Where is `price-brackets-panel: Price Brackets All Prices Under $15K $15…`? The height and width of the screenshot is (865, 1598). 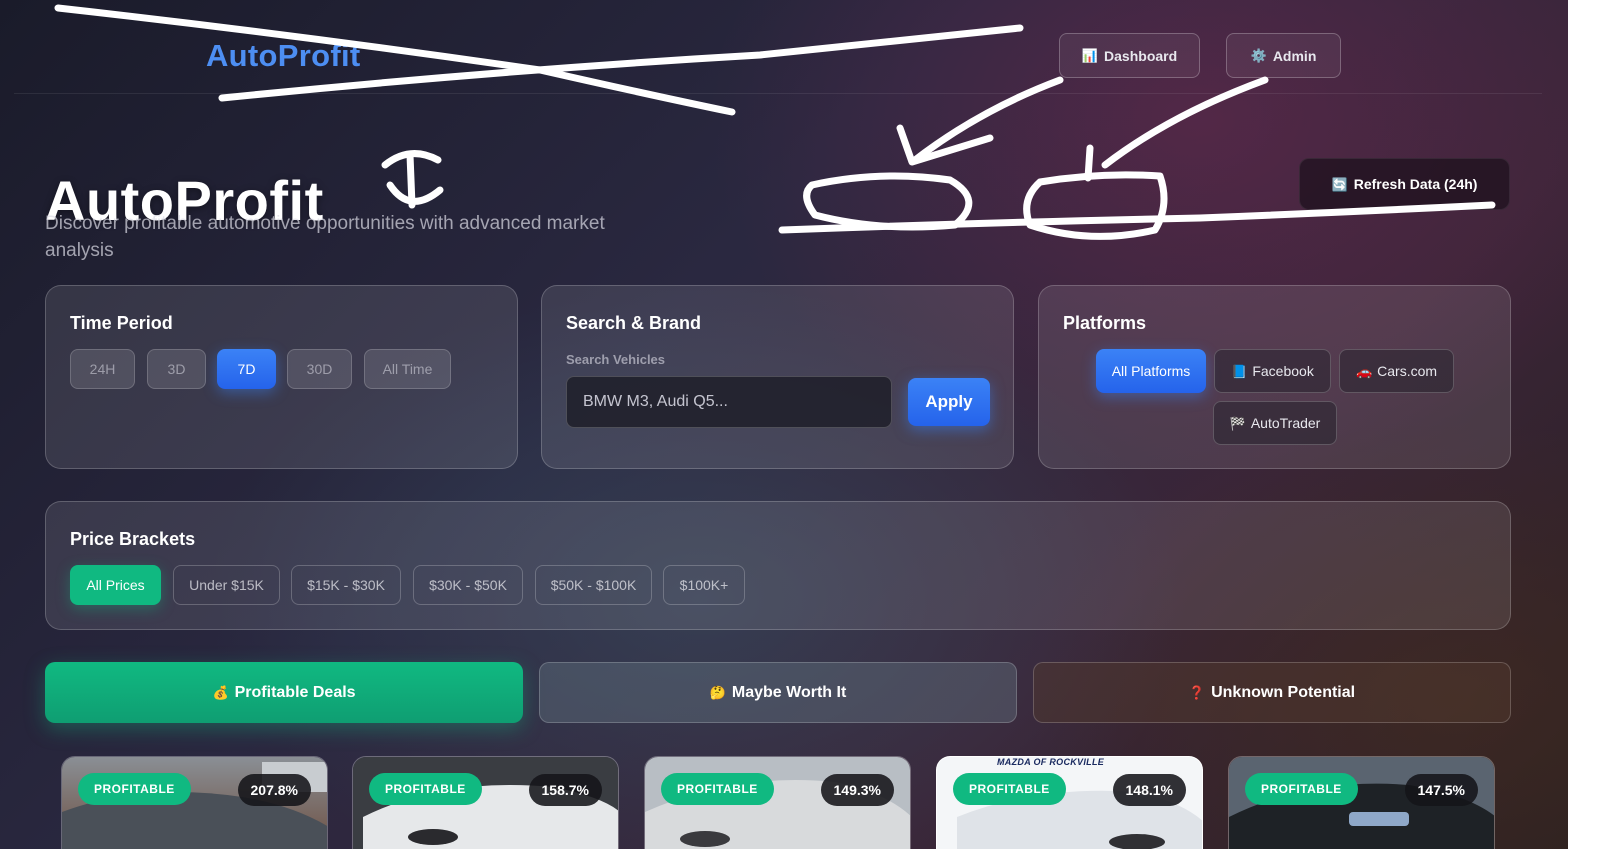
price-brackets-panel: Price Brackets All Prices Under $15K $15… is located at coordinates (778, 565).